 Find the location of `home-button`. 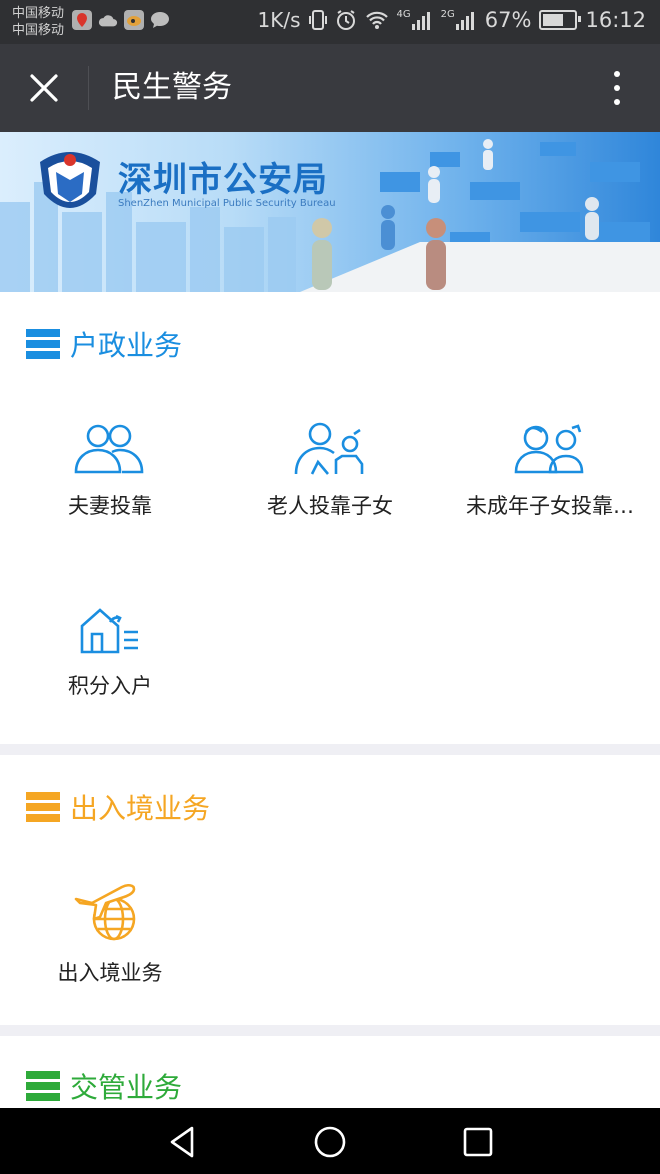

home-button is located at coordinates (330, 1142).